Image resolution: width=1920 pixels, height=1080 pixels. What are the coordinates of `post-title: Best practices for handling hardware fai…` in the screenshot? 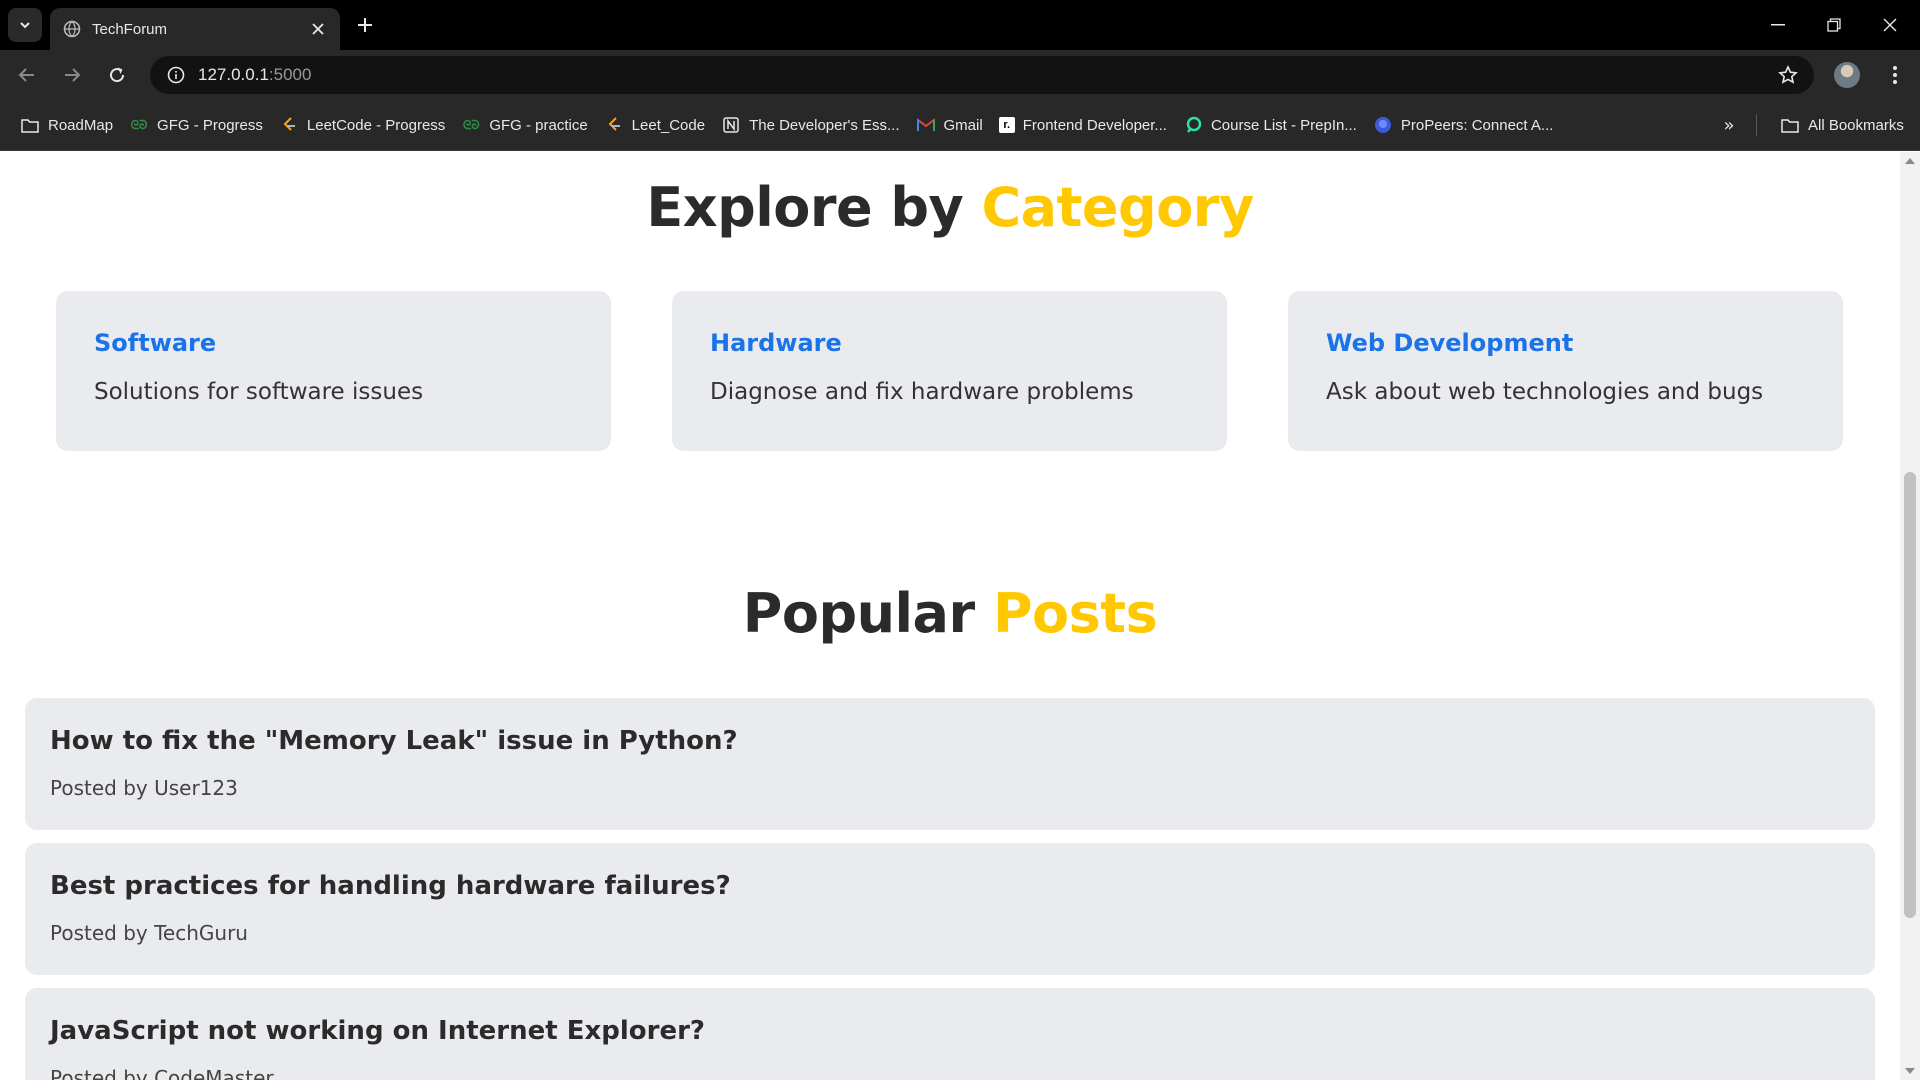 It's located at (390, 886).